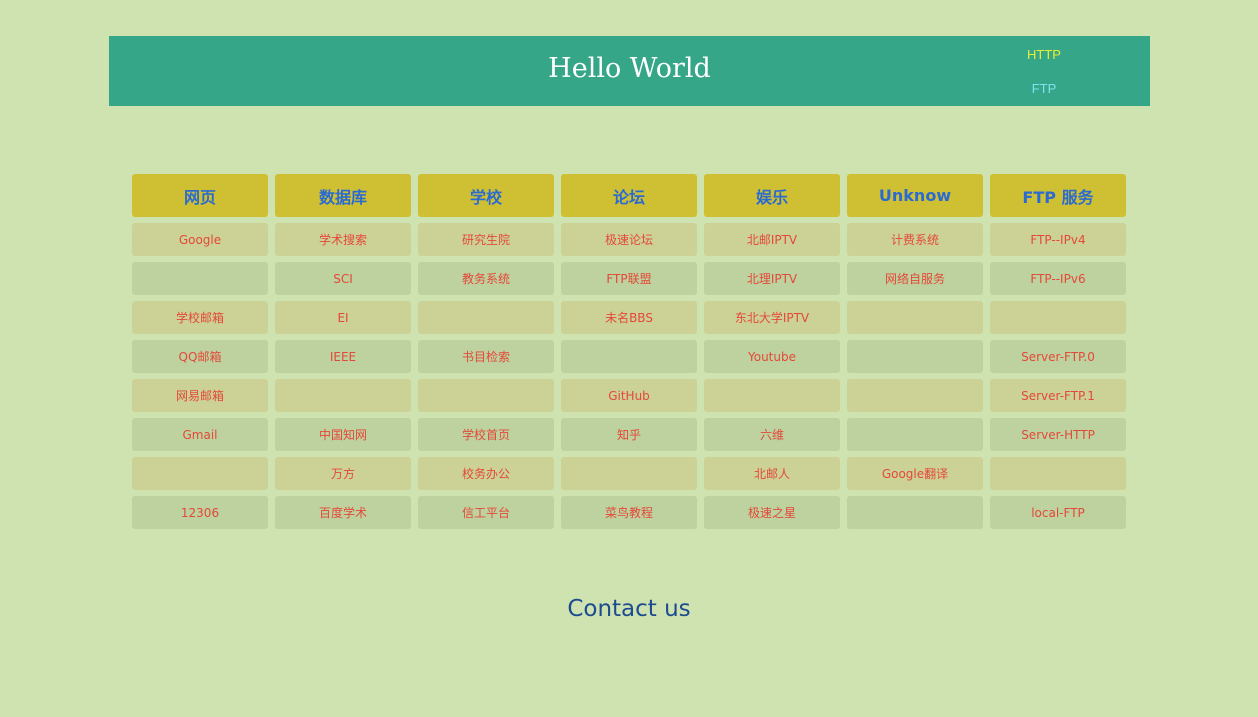 The image size is (1258, 717). What do you see at coordinates (772, 195) in the screenshot?
I see `column-header: 娱乐` at bounding box center [772, 195].